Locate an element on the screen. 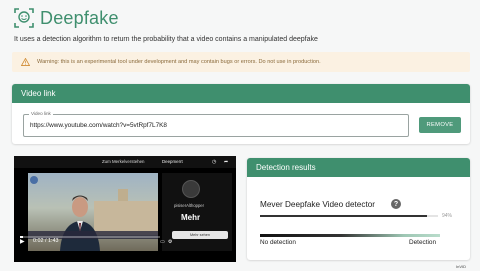  video-time: 0:02 / 1:43 is located at coordinates (46, 241).